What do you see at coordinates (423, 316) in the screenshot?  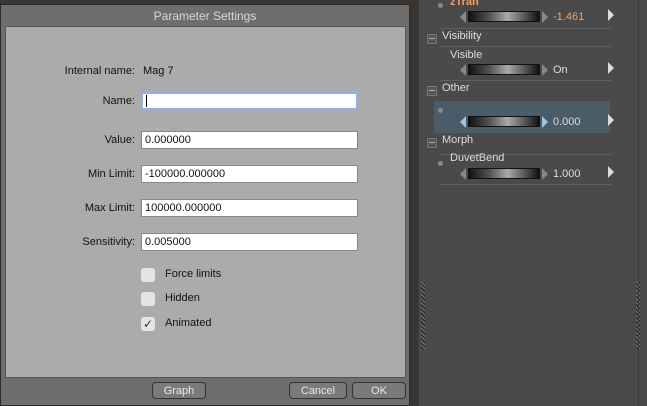 I see `left-resize-grip` at bounding box center [423, 316].